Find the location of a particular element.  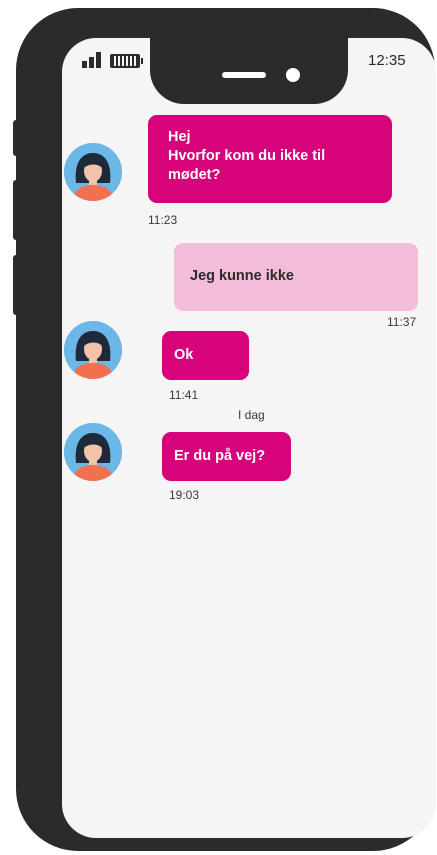

message-line: Hvorfor kom du ikke til is located at coordinates (247, 156).